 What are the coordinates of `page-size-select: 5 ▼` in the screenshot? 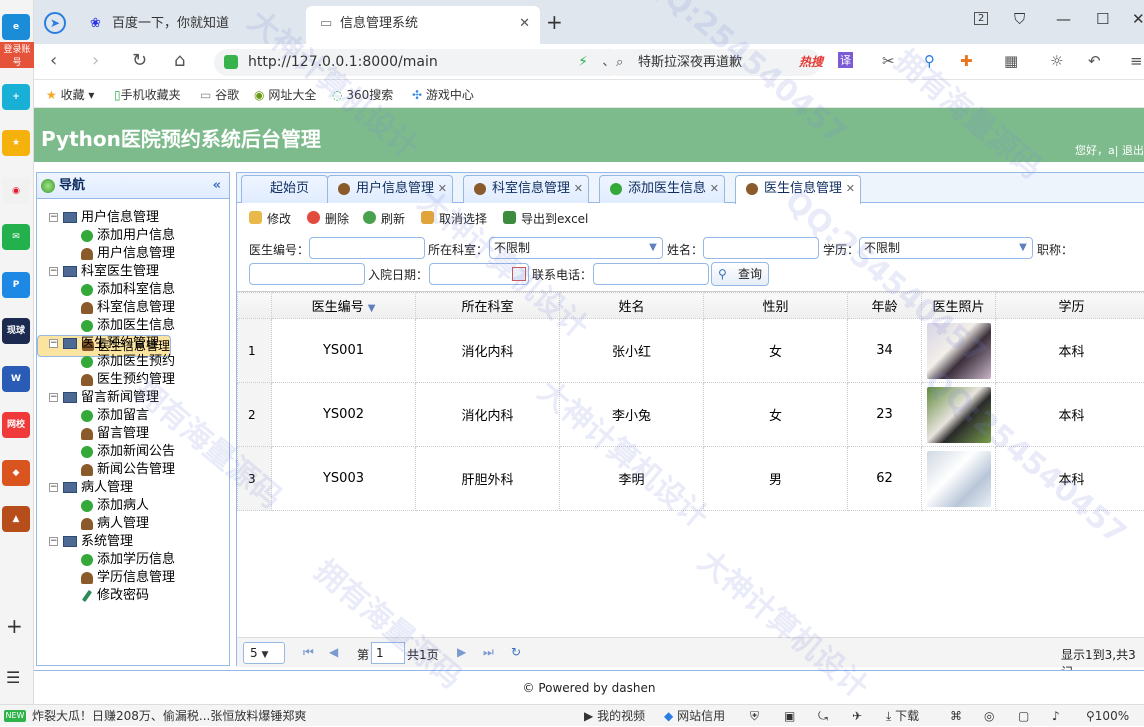 It's located at (264, 653).